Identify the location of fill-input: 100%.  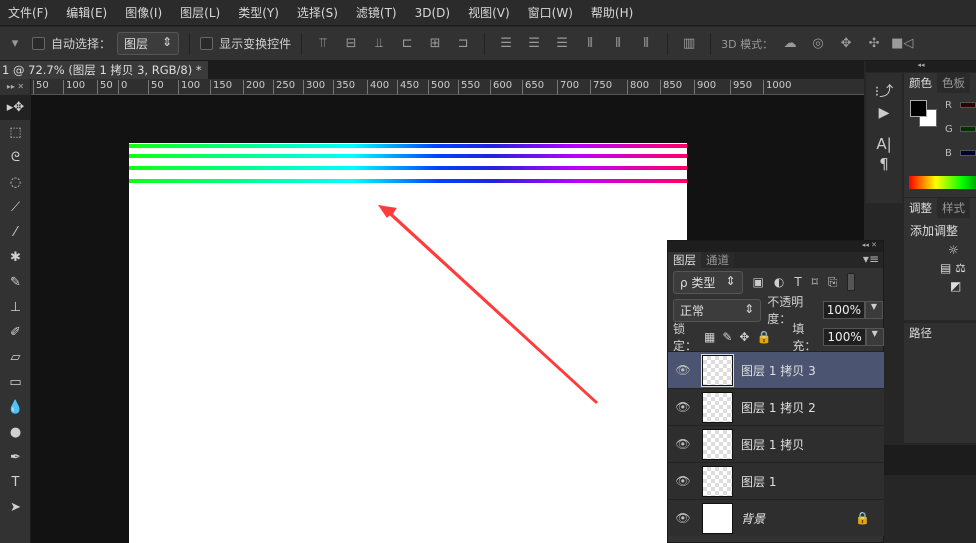
(844, 337).